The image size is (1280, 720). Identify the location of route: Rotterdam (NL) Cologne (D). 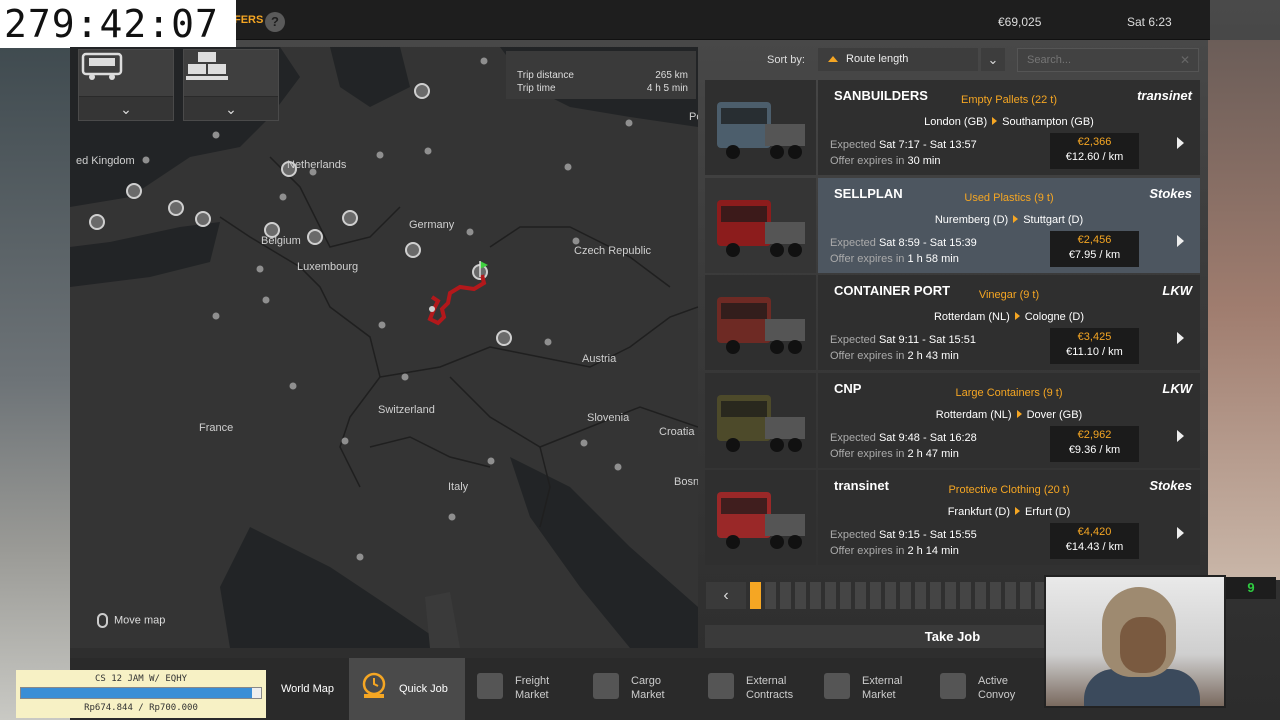
(1009, 317).